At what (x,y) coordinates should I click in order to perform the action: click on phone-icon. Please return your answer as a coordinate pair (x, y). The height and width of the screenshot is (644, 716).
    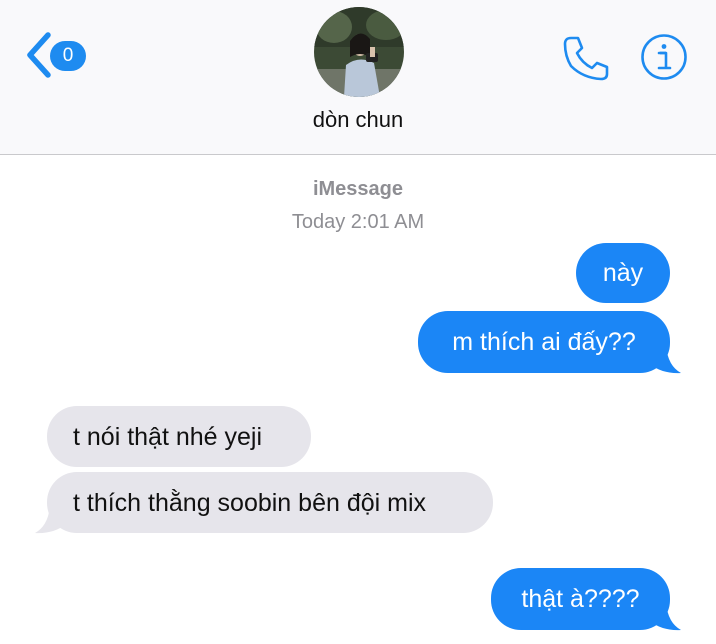
    Looking at the image, I should click on (586, 58).